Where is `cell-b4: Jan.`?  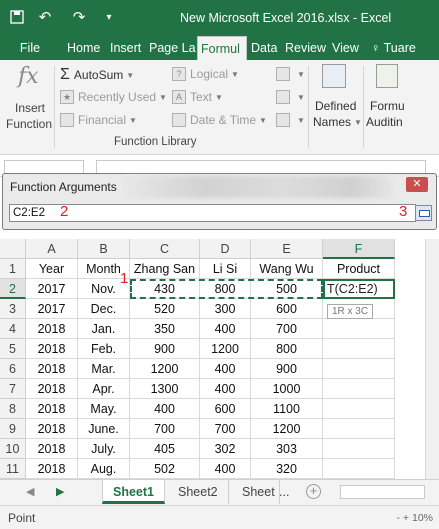
cell-b4: Jan. is located at coordinates (104, 329).